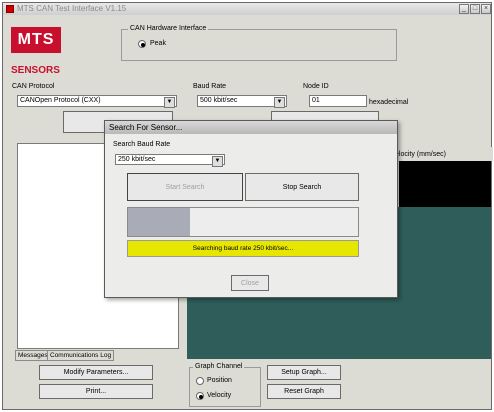 The height and width of the screenshot is (412, 494). I want to click on app-icon, so click(10, 9).